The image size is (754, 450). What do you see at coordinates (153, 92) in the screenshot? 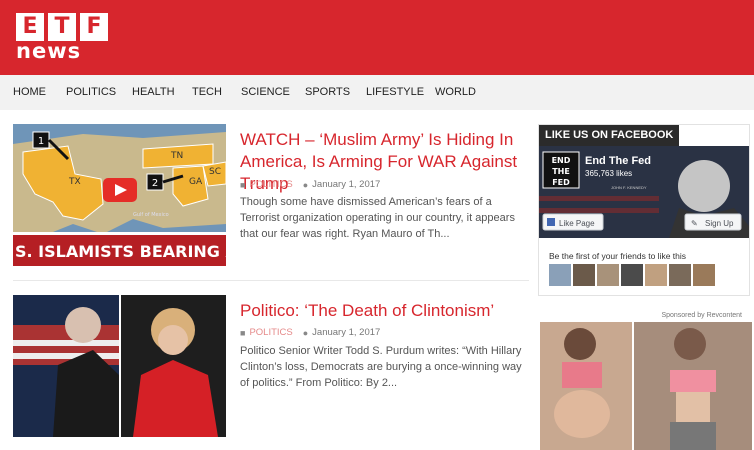
I see `nav-item-health: HEALTH` at bounding box center [153, 92].